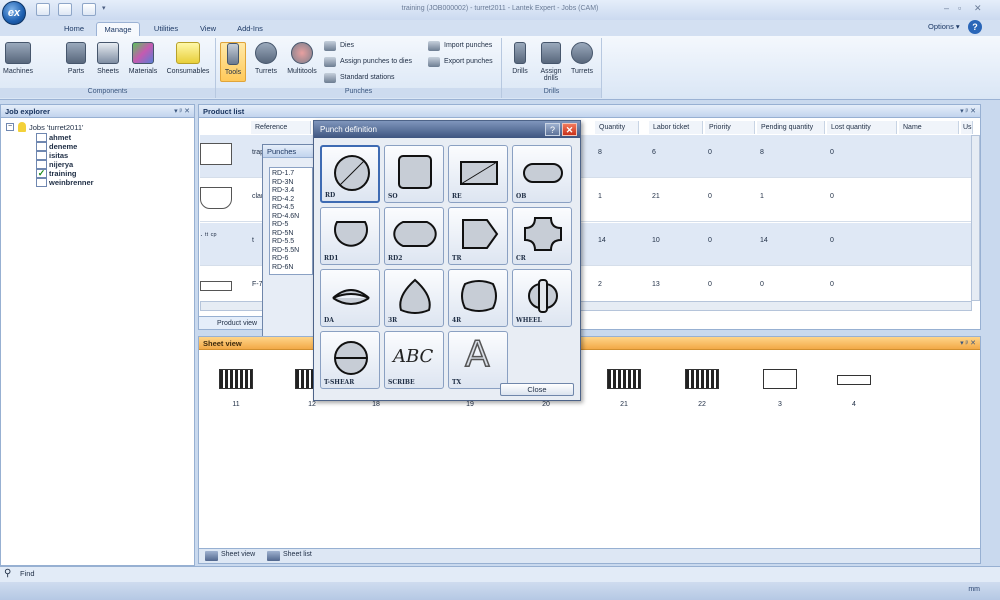 The height and width of the screenshot is (600, 1000). What do you see at coordinates (291, 225) in the screenshot?
I see `list-item: RD-5` at bounding box center [291, 225].